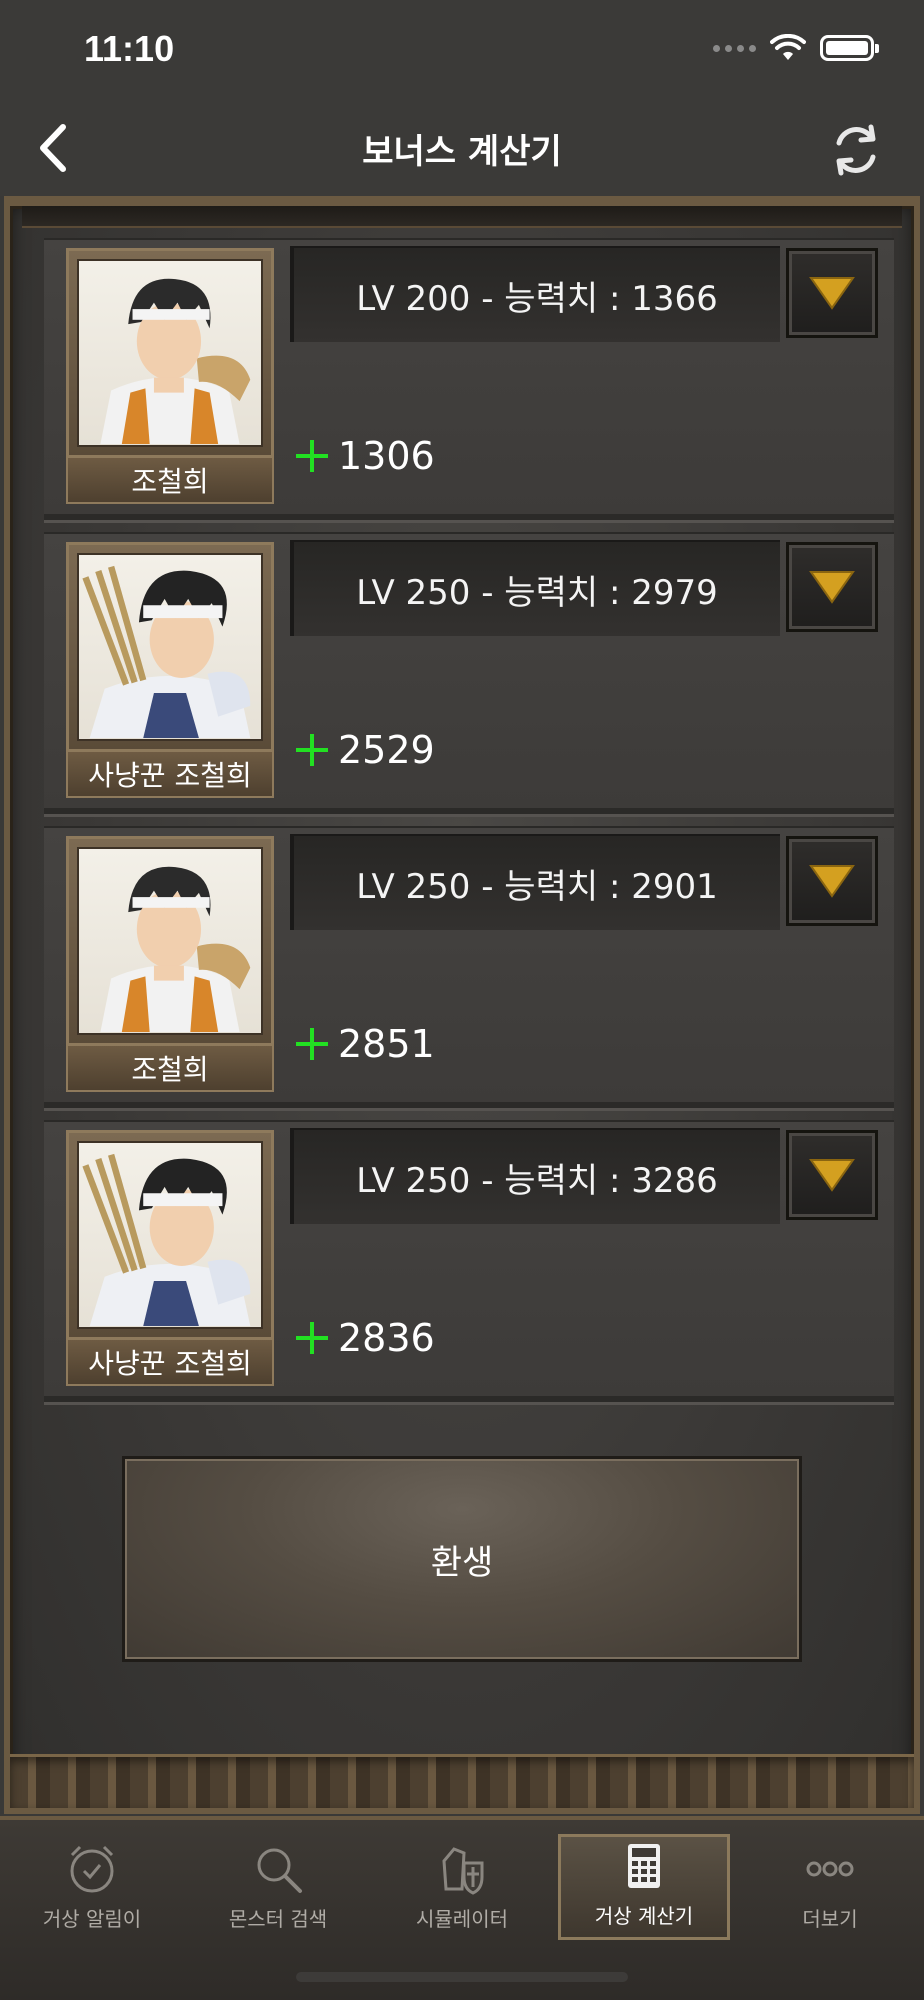  What do you see at coordinates (462, 1781) in the screenshot?
I see `frame-ornament-border` at bounding box center [462, 1781].